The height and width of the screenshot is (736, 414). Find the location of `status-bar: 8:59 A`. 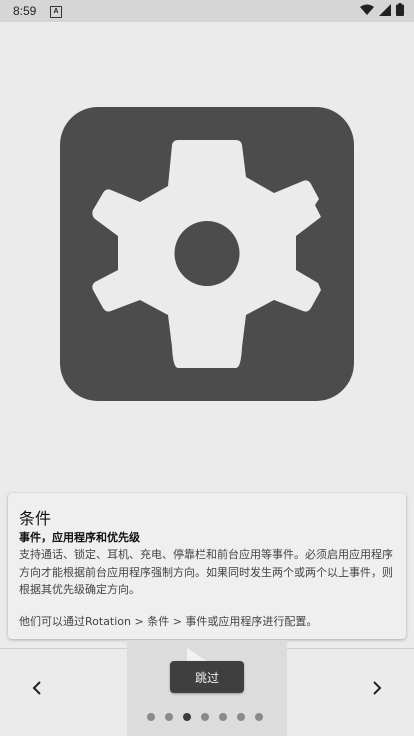

status-bar: 8:59 A is located at coordinates (207, 11).